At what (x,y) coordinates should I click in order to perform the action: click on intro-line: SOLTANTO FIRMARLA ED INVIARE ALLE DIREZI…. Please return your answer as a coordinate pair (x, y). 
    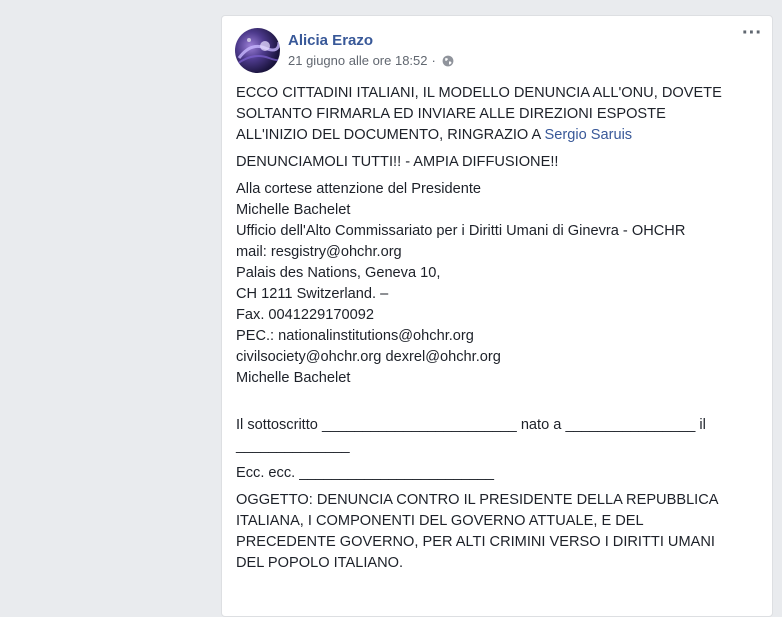
    Looking at the image, I should click on (451, 114).